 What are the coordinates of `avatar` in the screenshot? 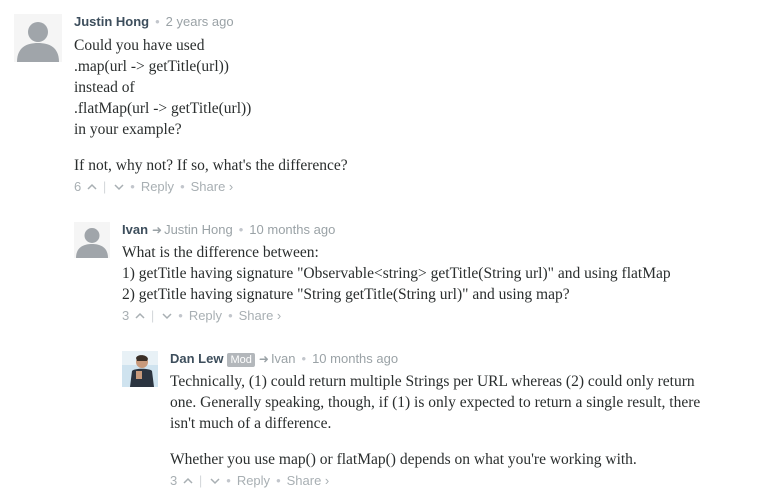 It's located at (140, 369).